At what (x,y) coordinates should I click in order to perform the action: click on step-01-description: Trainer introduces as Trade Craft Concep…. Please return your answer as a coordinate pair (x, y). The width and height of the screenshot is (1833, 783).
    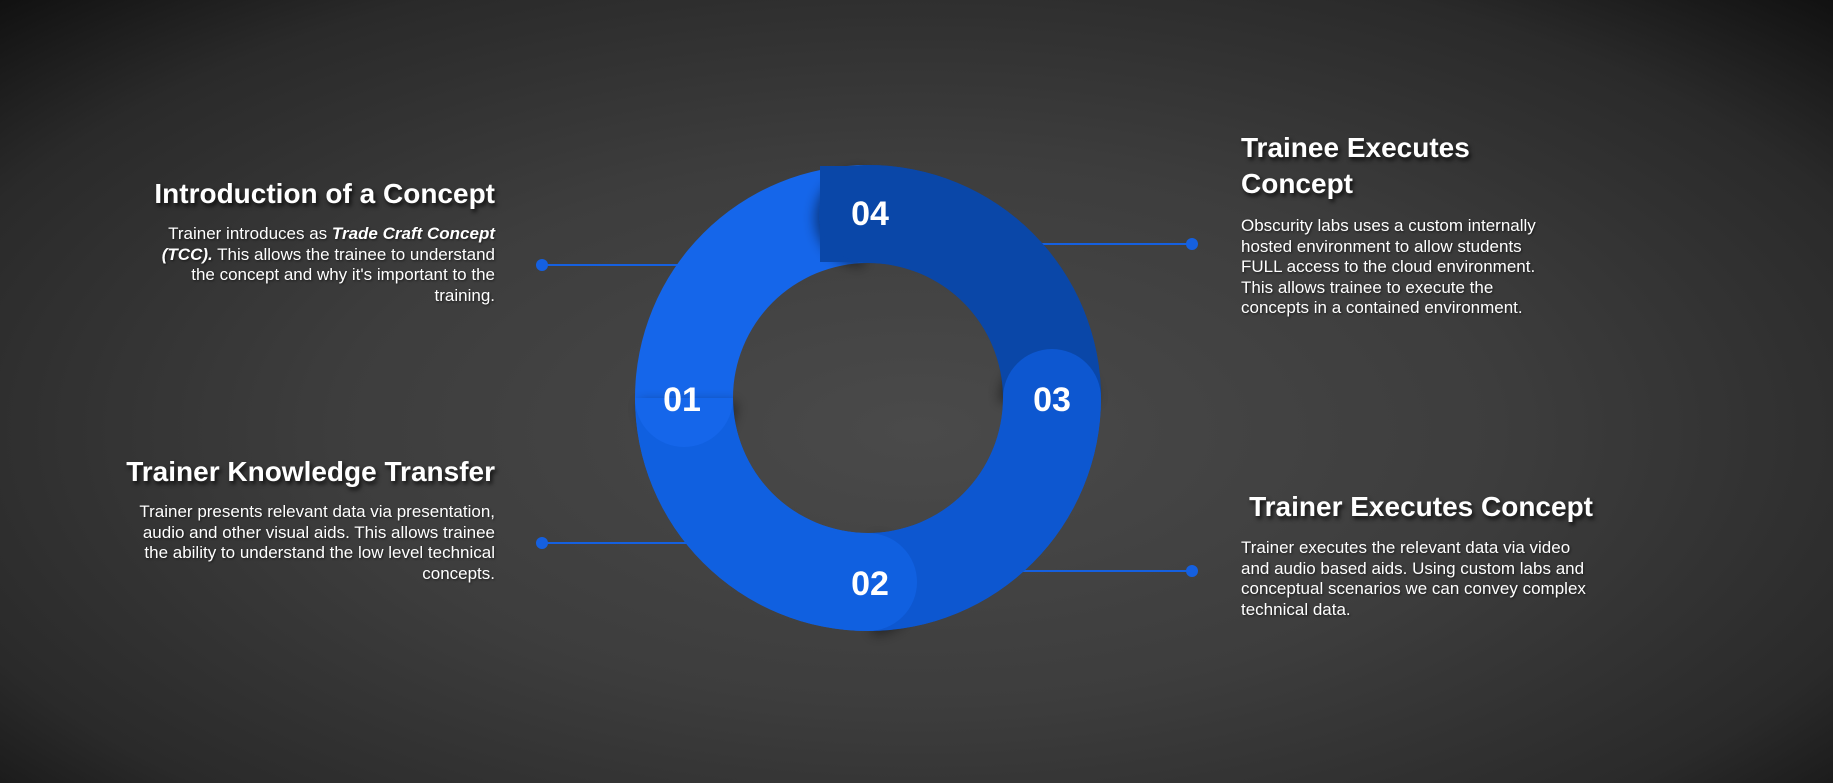
    Looking at the image, I should click on (322, 265).